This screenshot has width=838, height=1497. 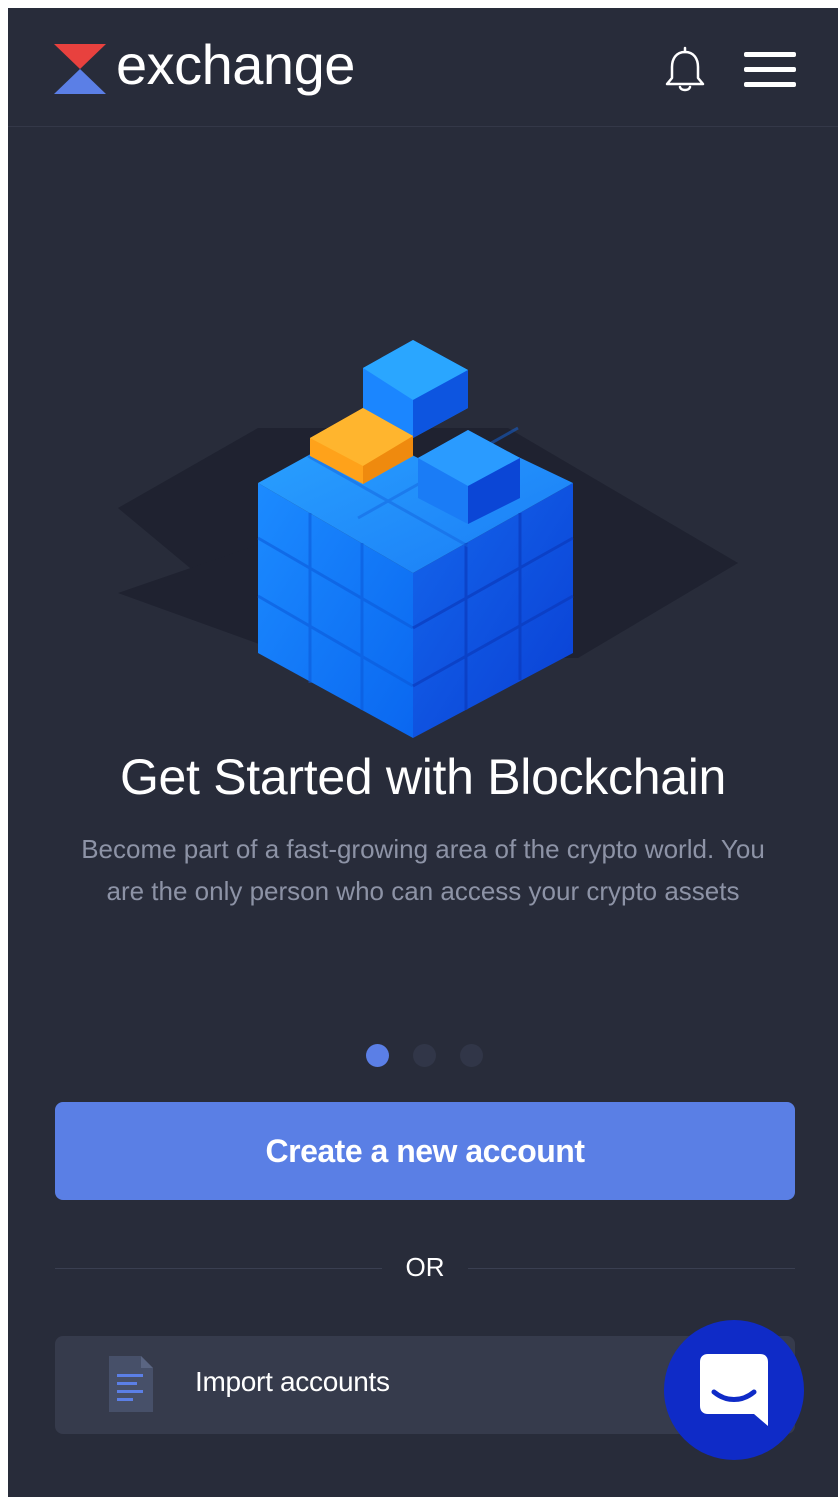 I want to click on chat-launcher-button, so click(x=734, y=1390).